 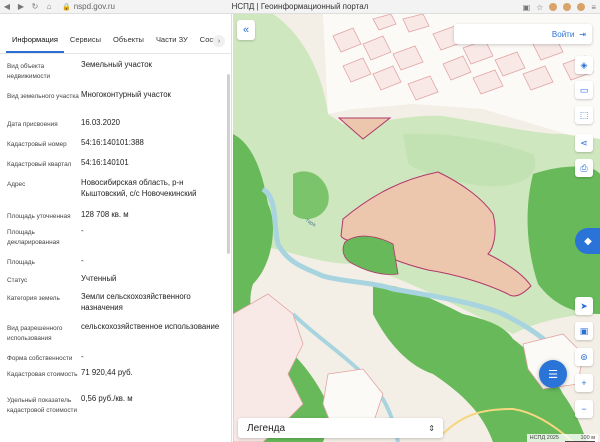 What do you see at coordinates (99, 278) in the screenshot?
I see `attr-value: Учтенный` at bounding box center [99, 278].